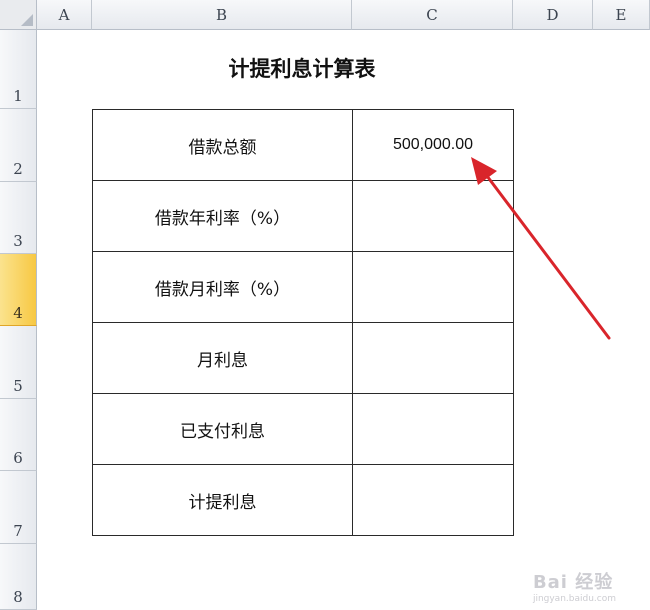 The height and width of the screenshot is (610, 650). I want to click on table-row: 借款月利率（%）, so click(303, 287).